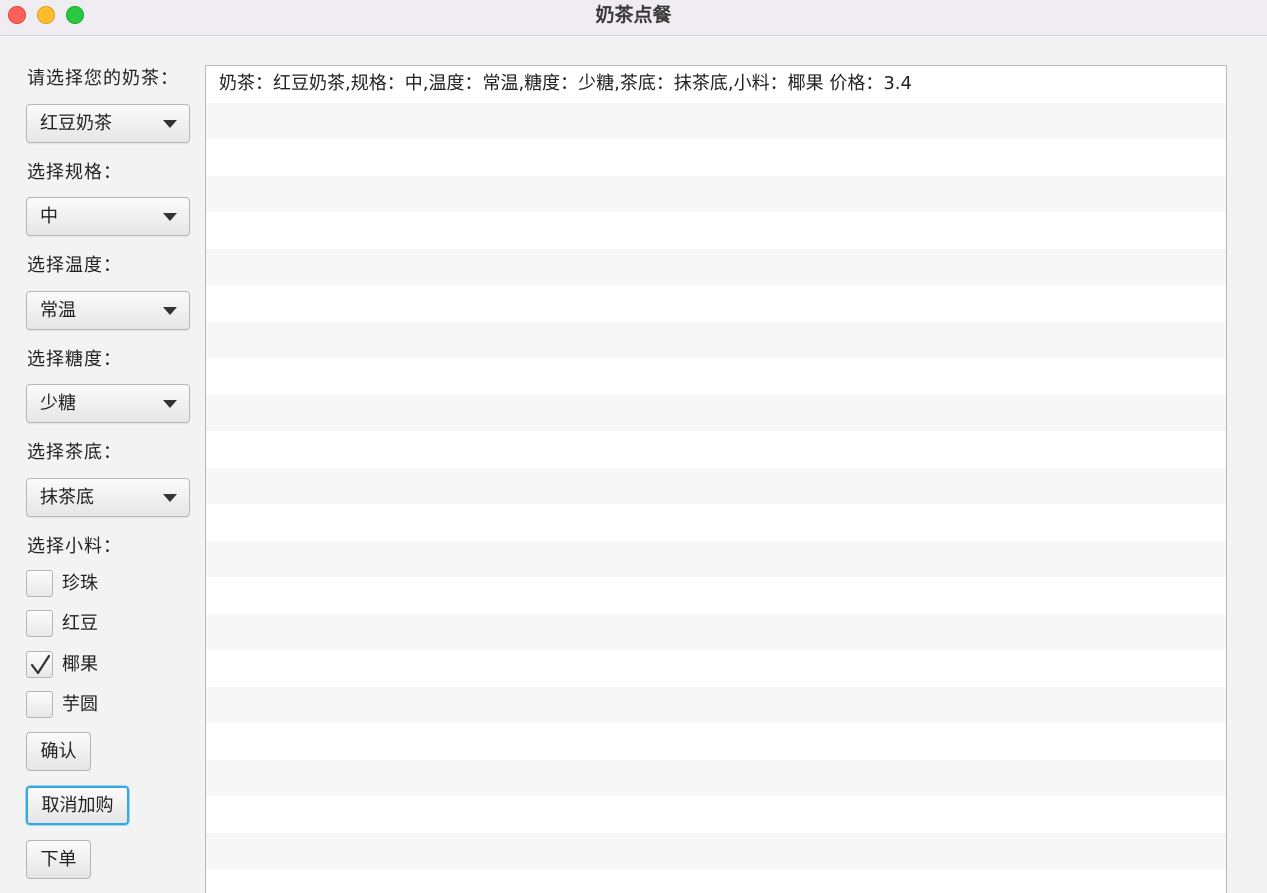 This screenshot has height=893, width=1267. I want to click on confirm-button: 确认, so click(58, 751).